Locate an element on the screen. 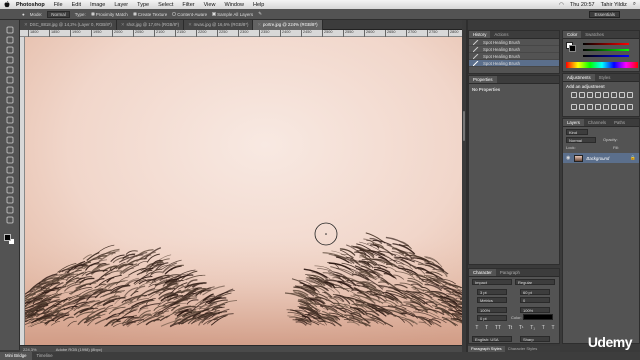 This screenshot has height=360, width=640. blur-tool-icon is located at coordinates (10, 150).